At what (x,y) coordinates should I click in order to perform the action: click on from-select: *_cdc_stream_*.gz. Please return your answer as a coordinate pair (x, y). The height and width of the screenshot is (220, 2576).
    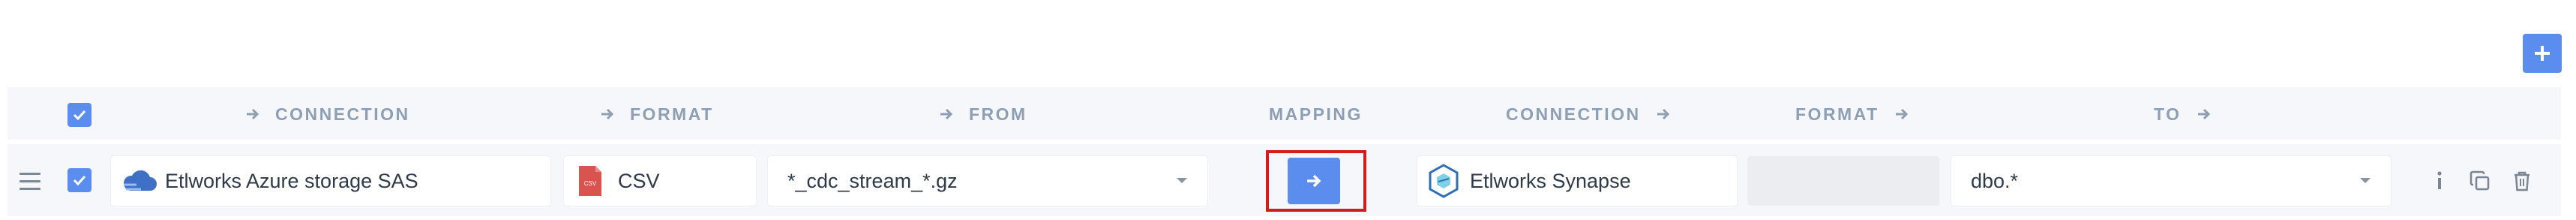
    Looking at the image, I should click on (988, 181).